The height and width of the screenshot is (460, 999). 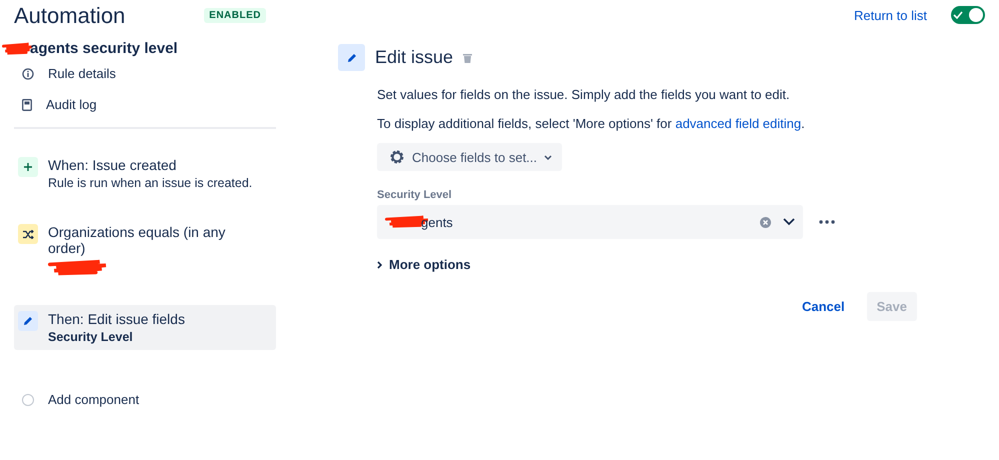 I want to click on circle-icon, so click(x=28, y=400).